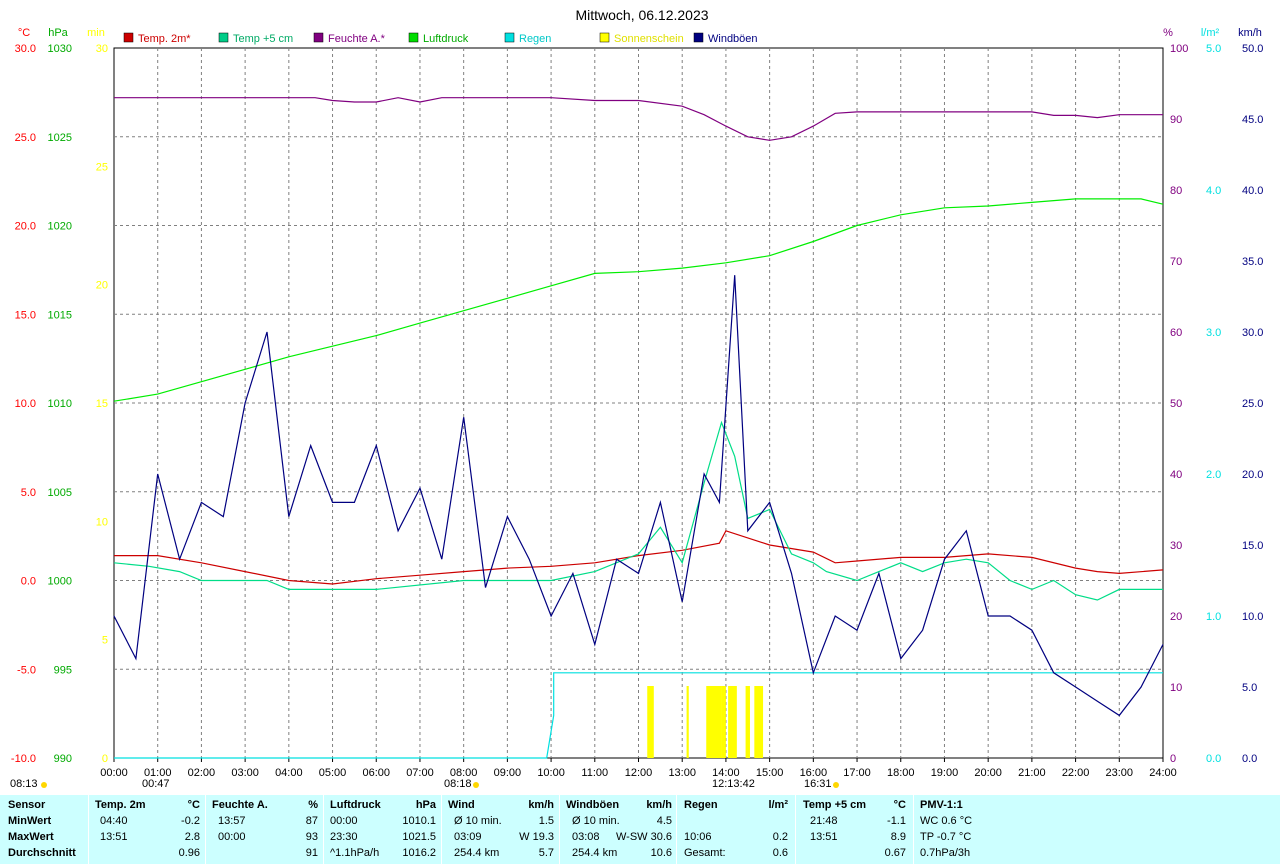 The image size is (1280, 864). Describe the element at coordinates (1213, 49) in the screenshot. I see `tick-label-rain: 5.0` at that location.